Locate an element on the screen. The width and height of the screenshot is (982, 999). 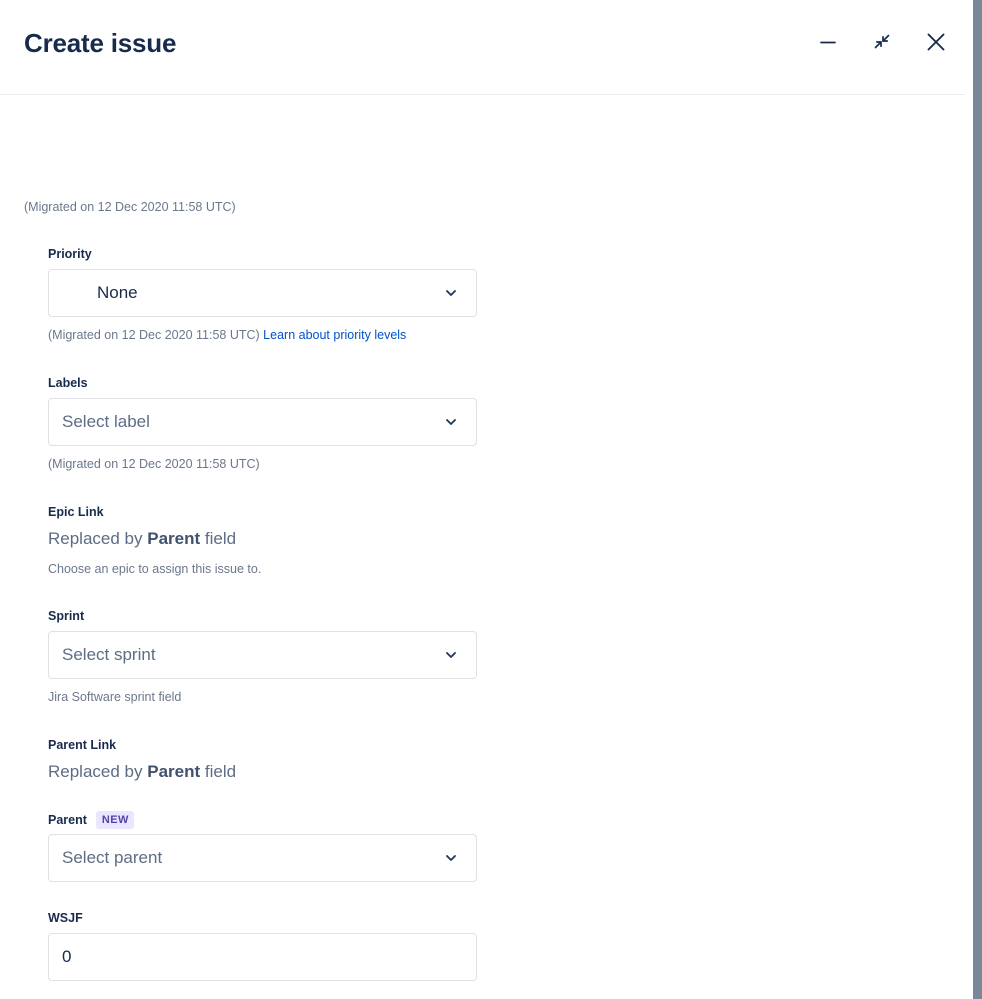
epic-link-replaced-message: Replaced by Parent field is located at coordinates (142, 539).